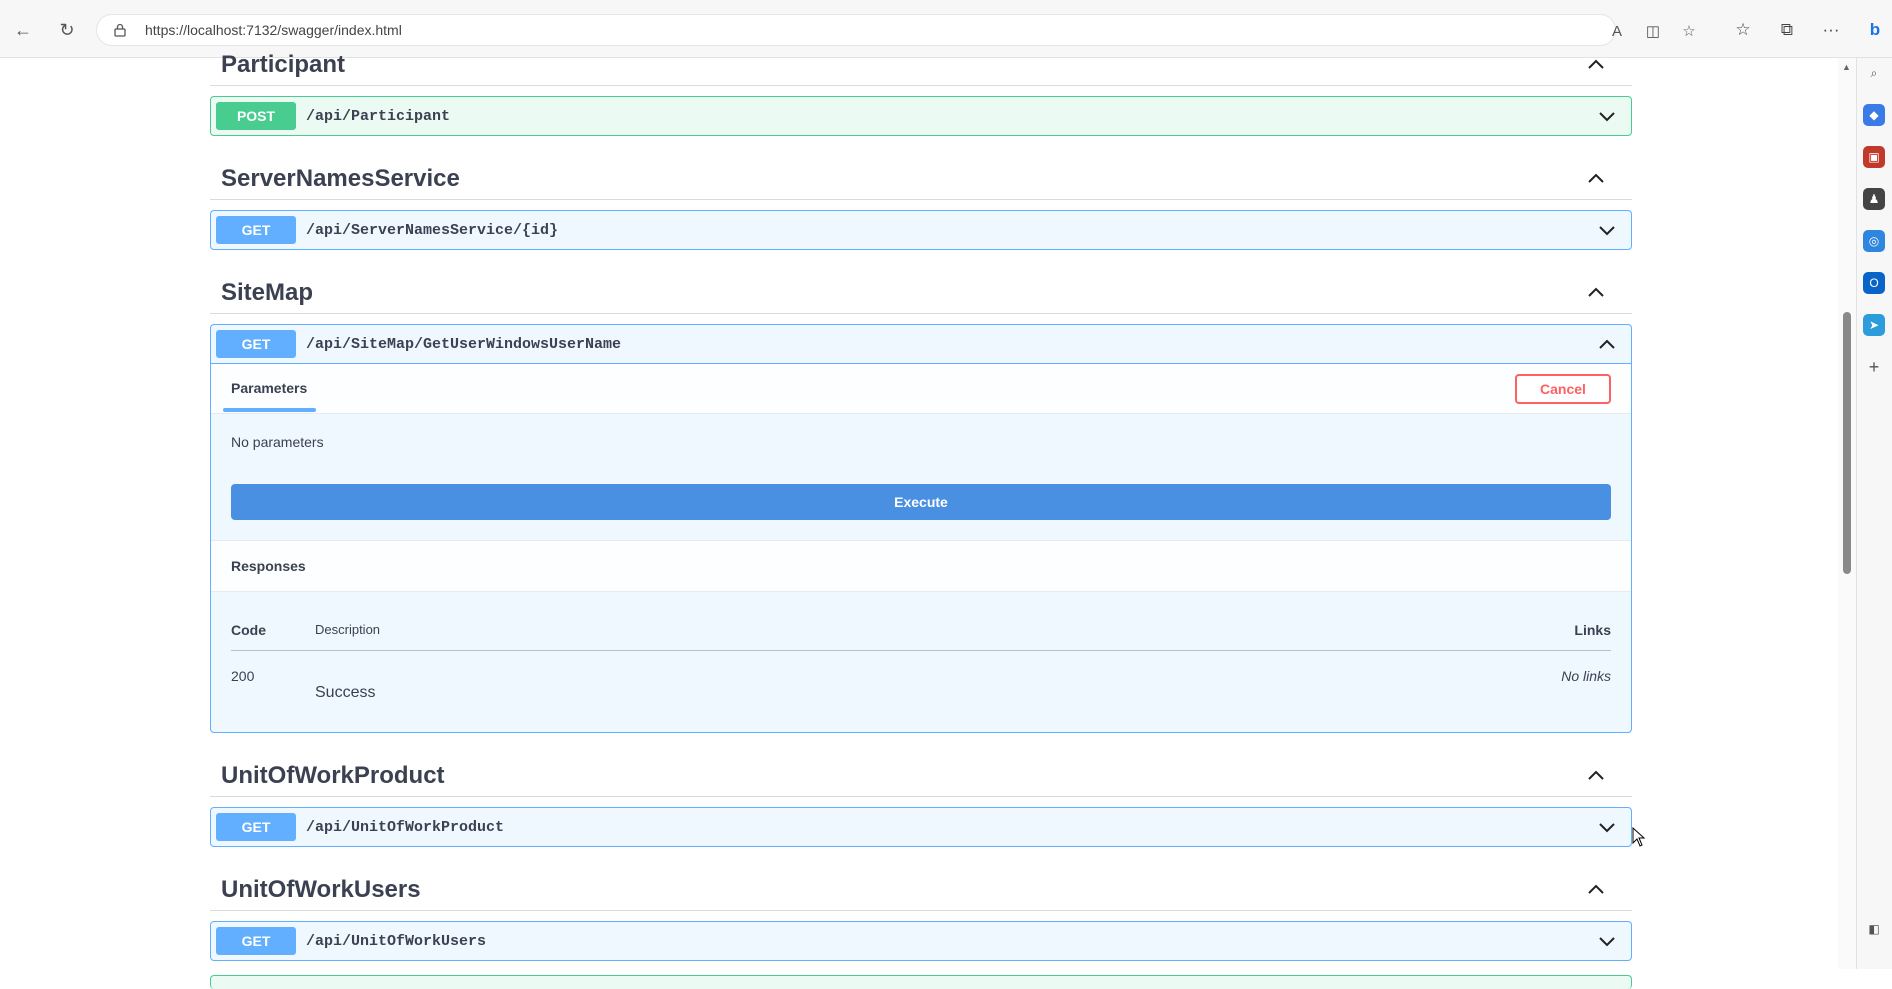 Image resolution: width=1892 pixels, height=989 pixels. Describe the element at coordinates (1846, 67) in the screenshot. I see `scroll-up-arrow-icon: ▲` at that location.